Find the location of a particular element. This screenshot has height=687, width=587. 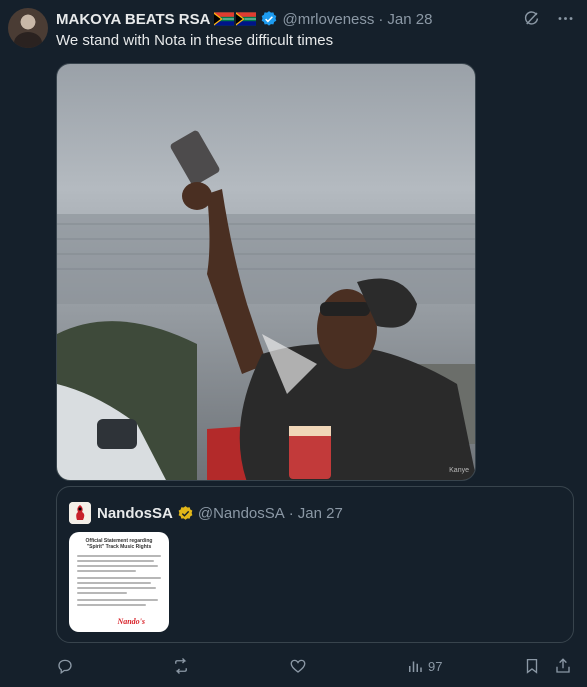

bookmark-icon is located at coordinates (532, 666).